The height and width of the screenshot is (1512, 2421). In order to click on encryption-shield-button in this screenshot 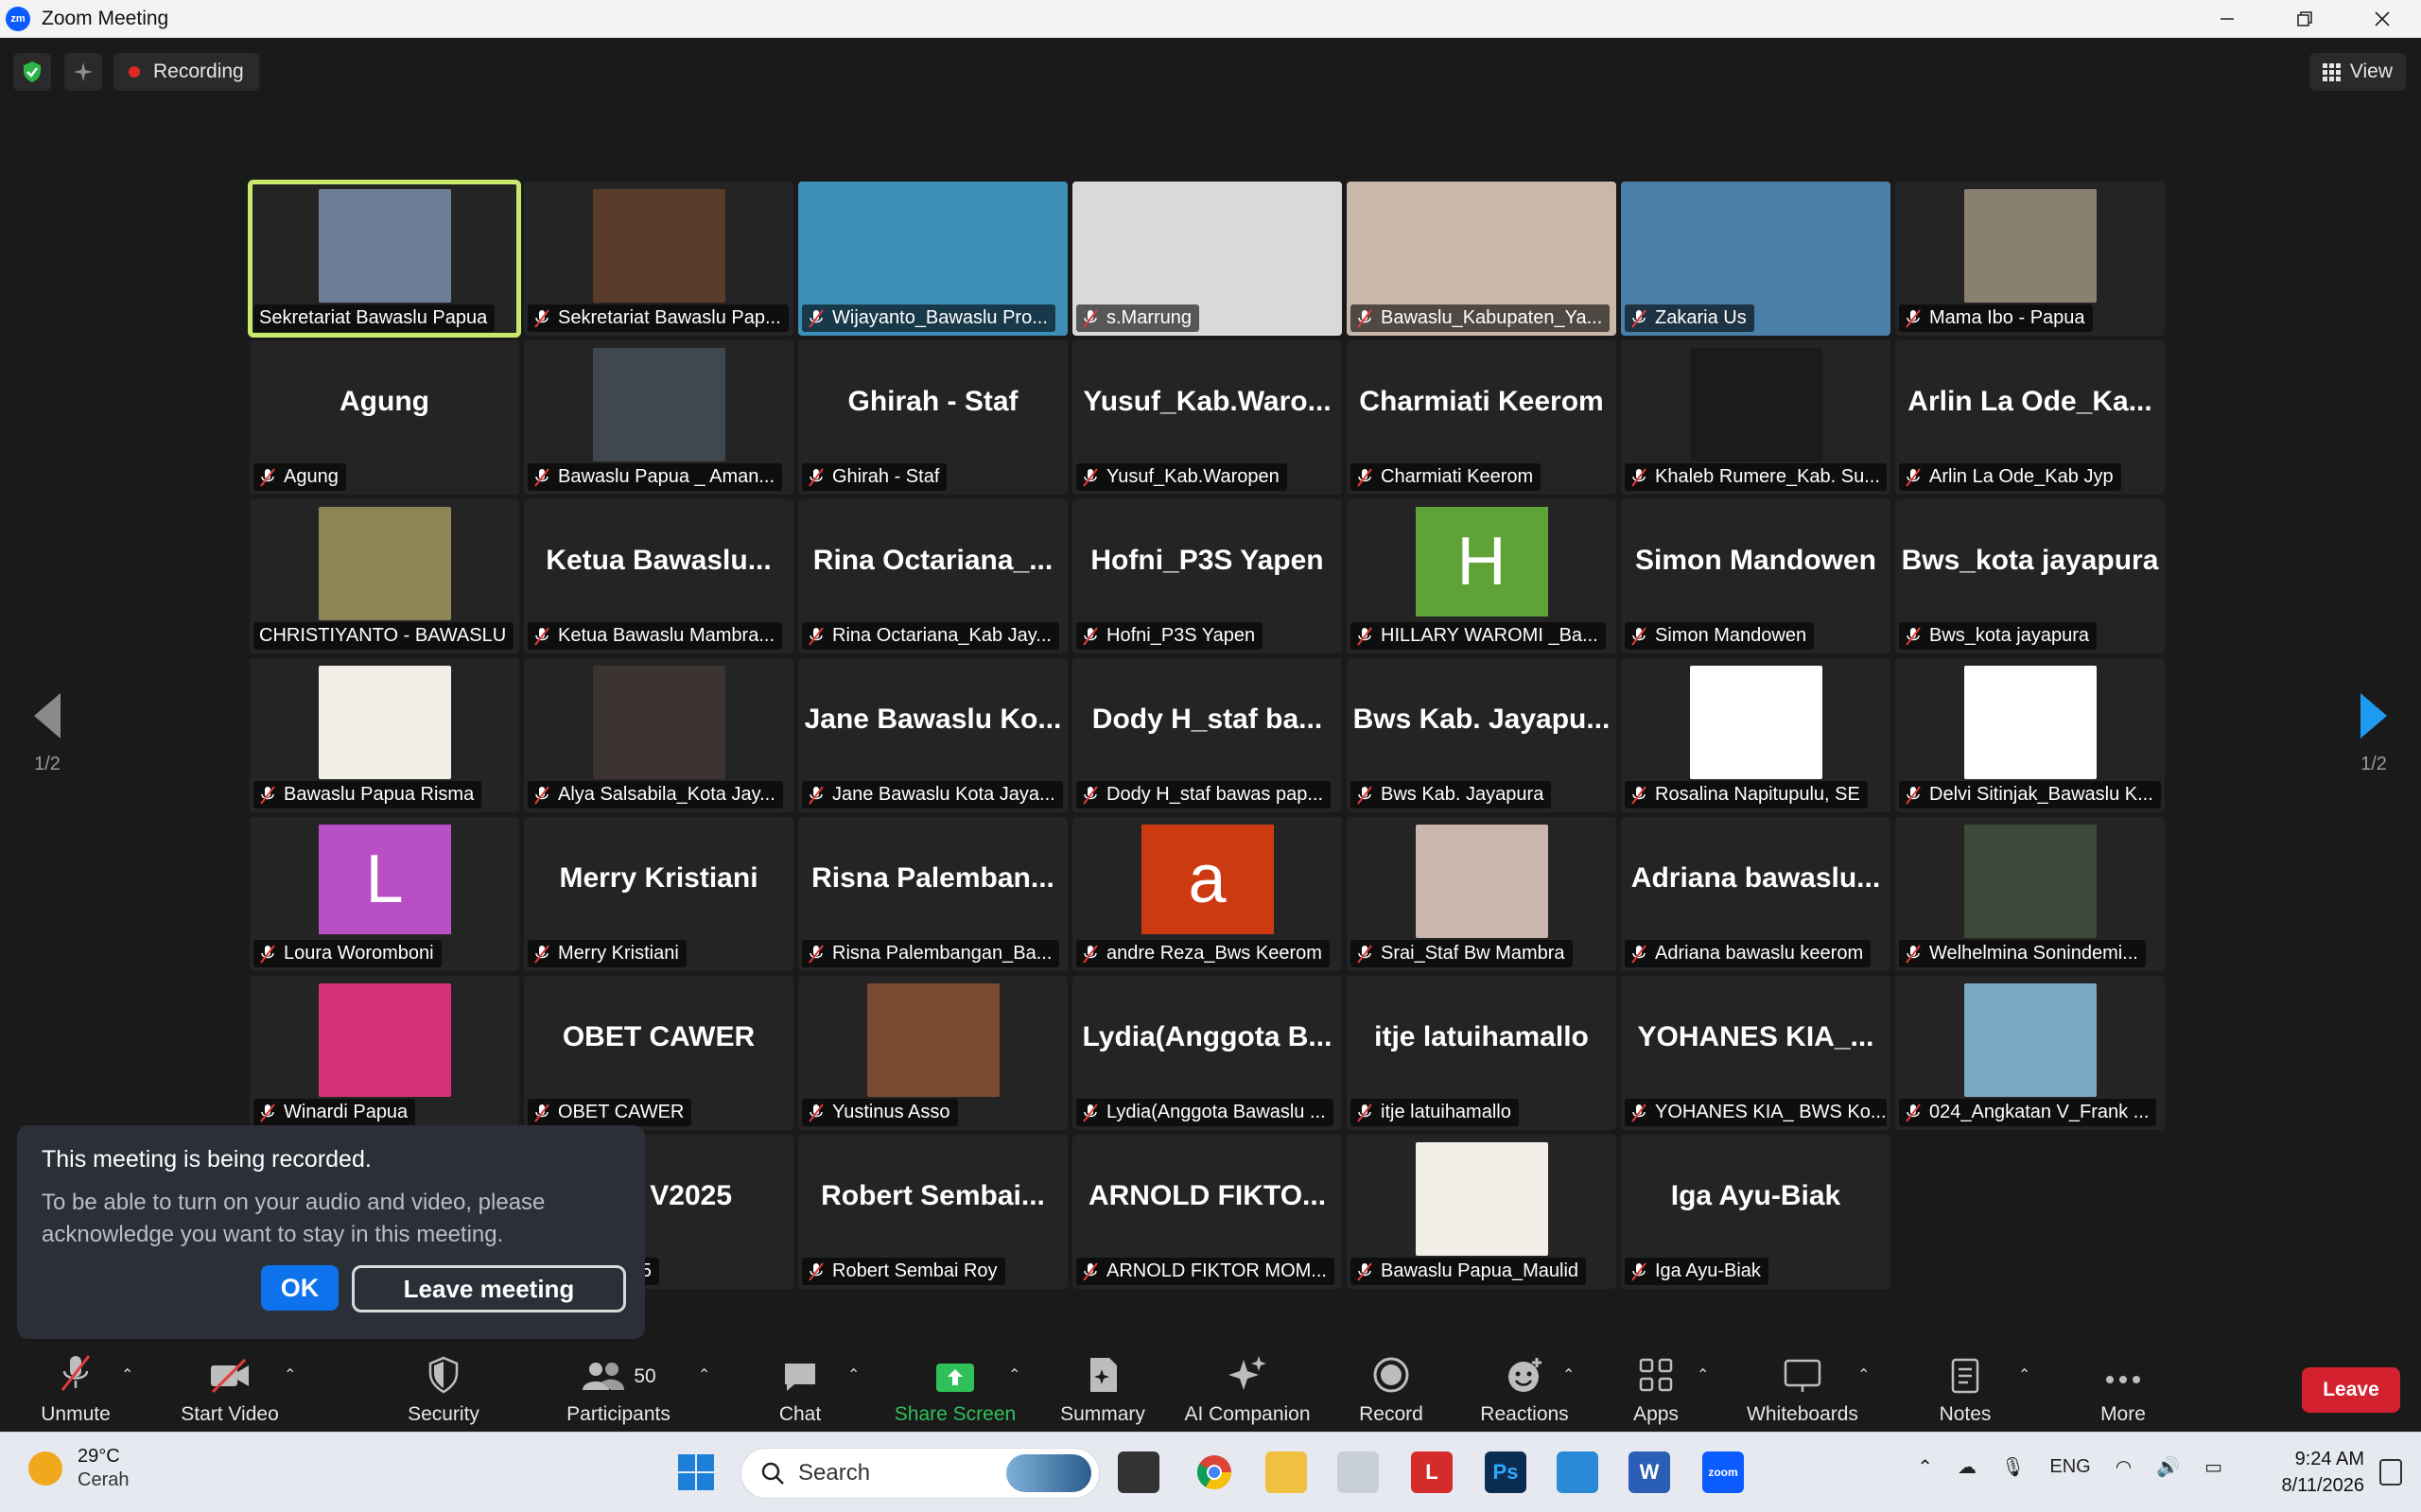, I will do `click(32, 72)`.